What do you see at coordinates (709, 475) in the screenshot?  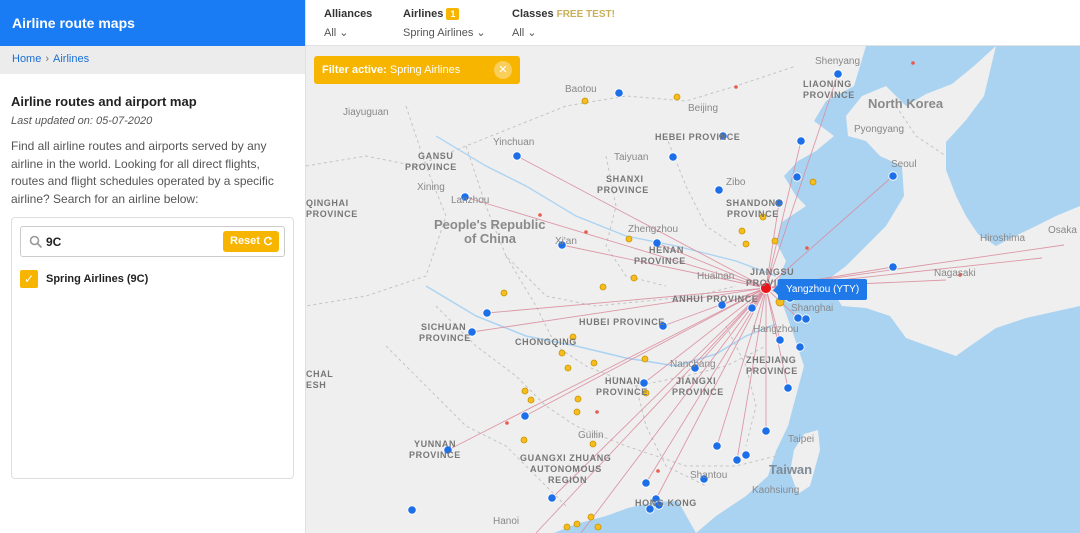 I see `map-label-shantou: Shantou` at bounding box center [709, 475].